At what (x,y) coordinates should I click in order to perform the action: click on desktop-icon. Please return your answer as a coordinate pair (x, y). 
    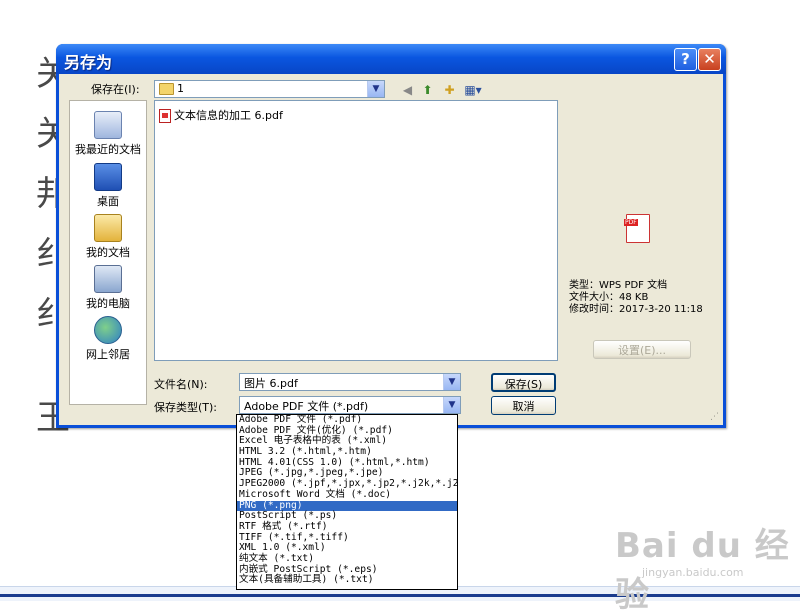
    Looking at the image, I should click on (108, 177).